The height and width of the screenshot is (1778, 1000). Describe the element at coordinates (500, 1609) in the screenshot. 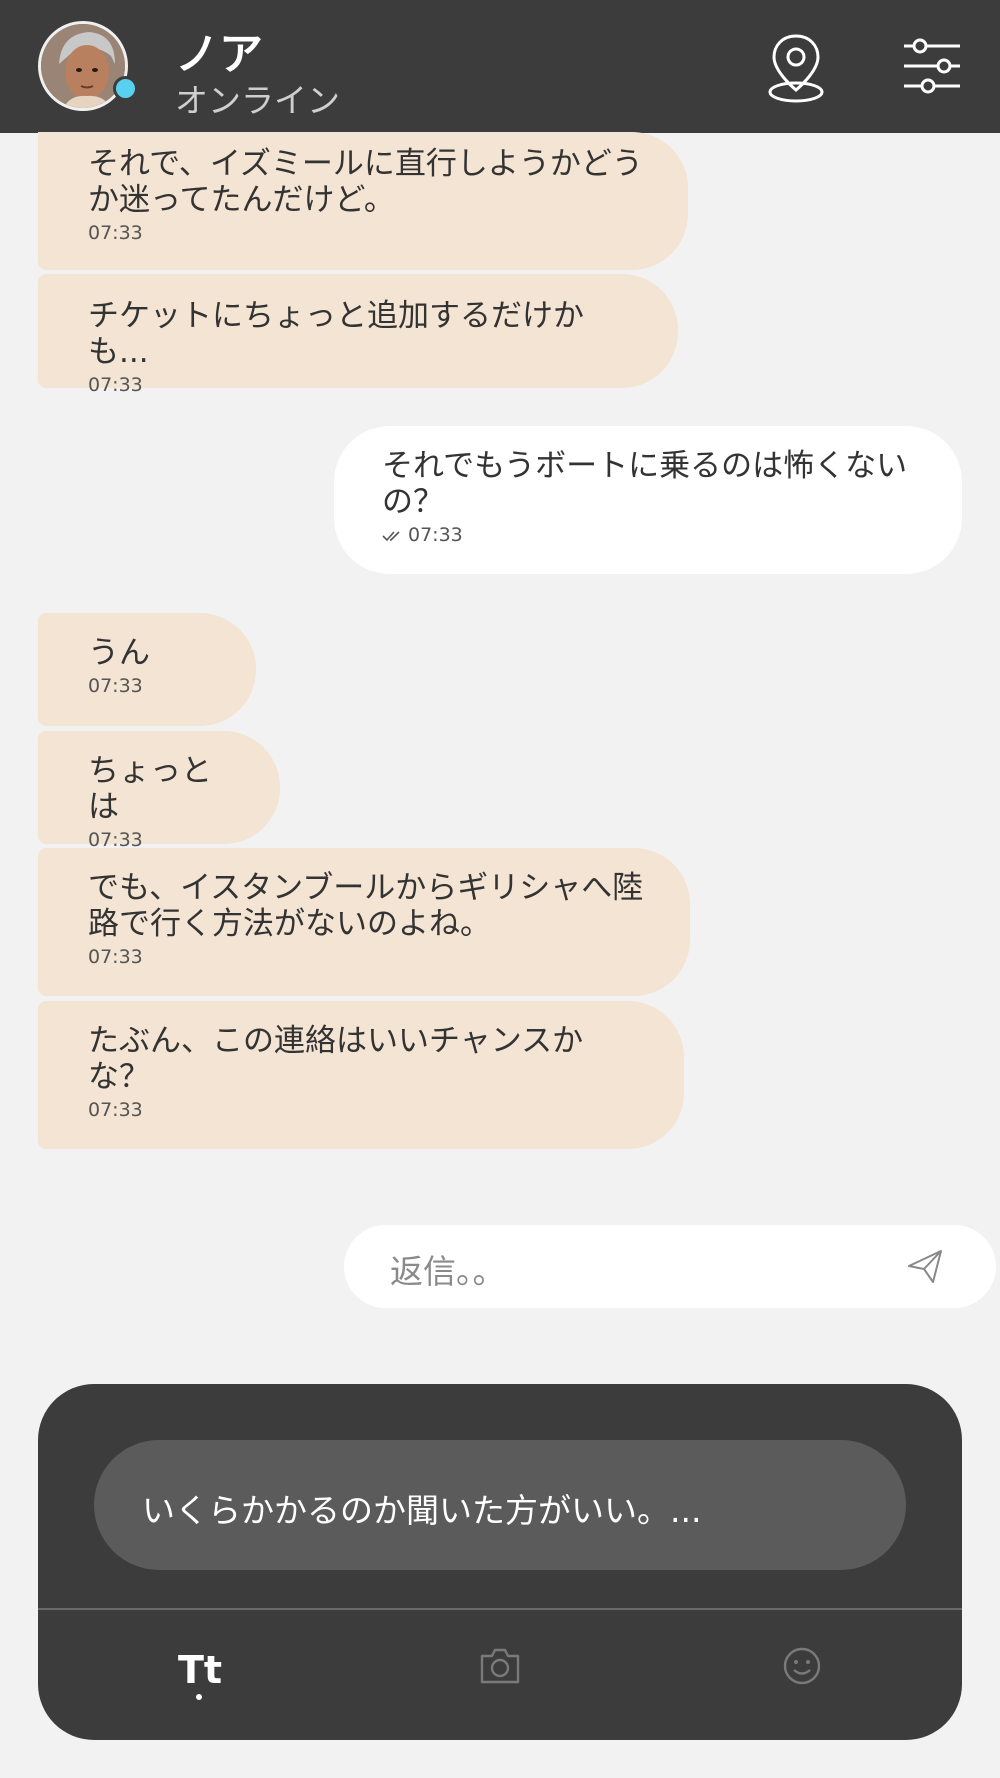

I see `divider` at that location.